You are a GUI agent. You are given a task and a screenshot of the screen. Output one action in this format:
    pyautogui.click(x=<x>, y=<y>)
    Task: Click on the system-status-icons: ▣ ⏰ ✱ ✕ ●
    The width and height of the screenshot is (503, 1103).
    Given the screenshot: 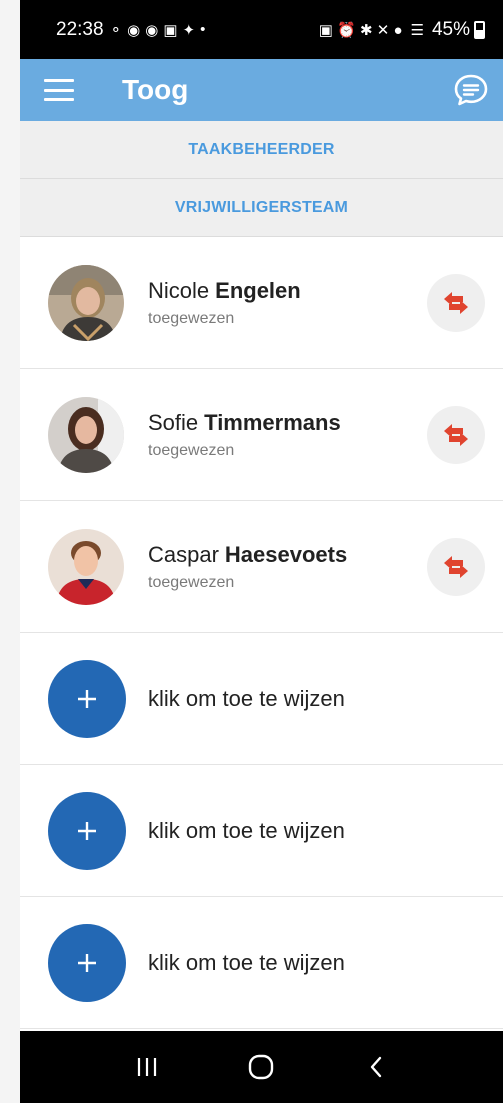 What is the action you would take?
    pyautogui.click(x=360, y=30)
    